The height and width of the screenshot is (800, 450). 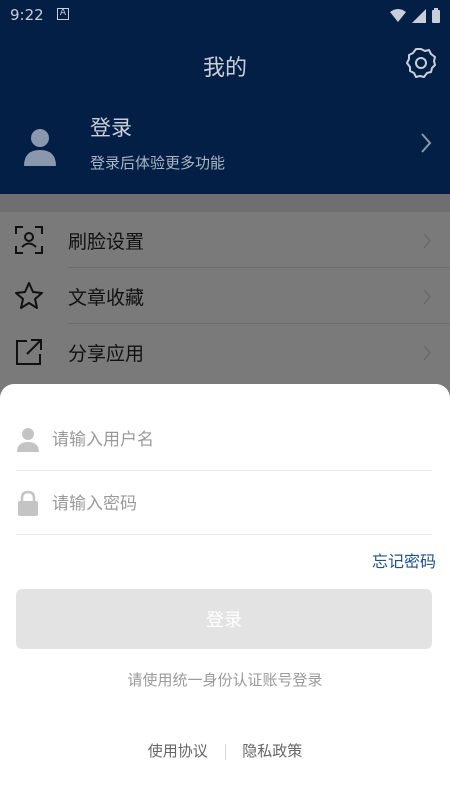 I want to click on share-icon, so click(x=29, y=352).